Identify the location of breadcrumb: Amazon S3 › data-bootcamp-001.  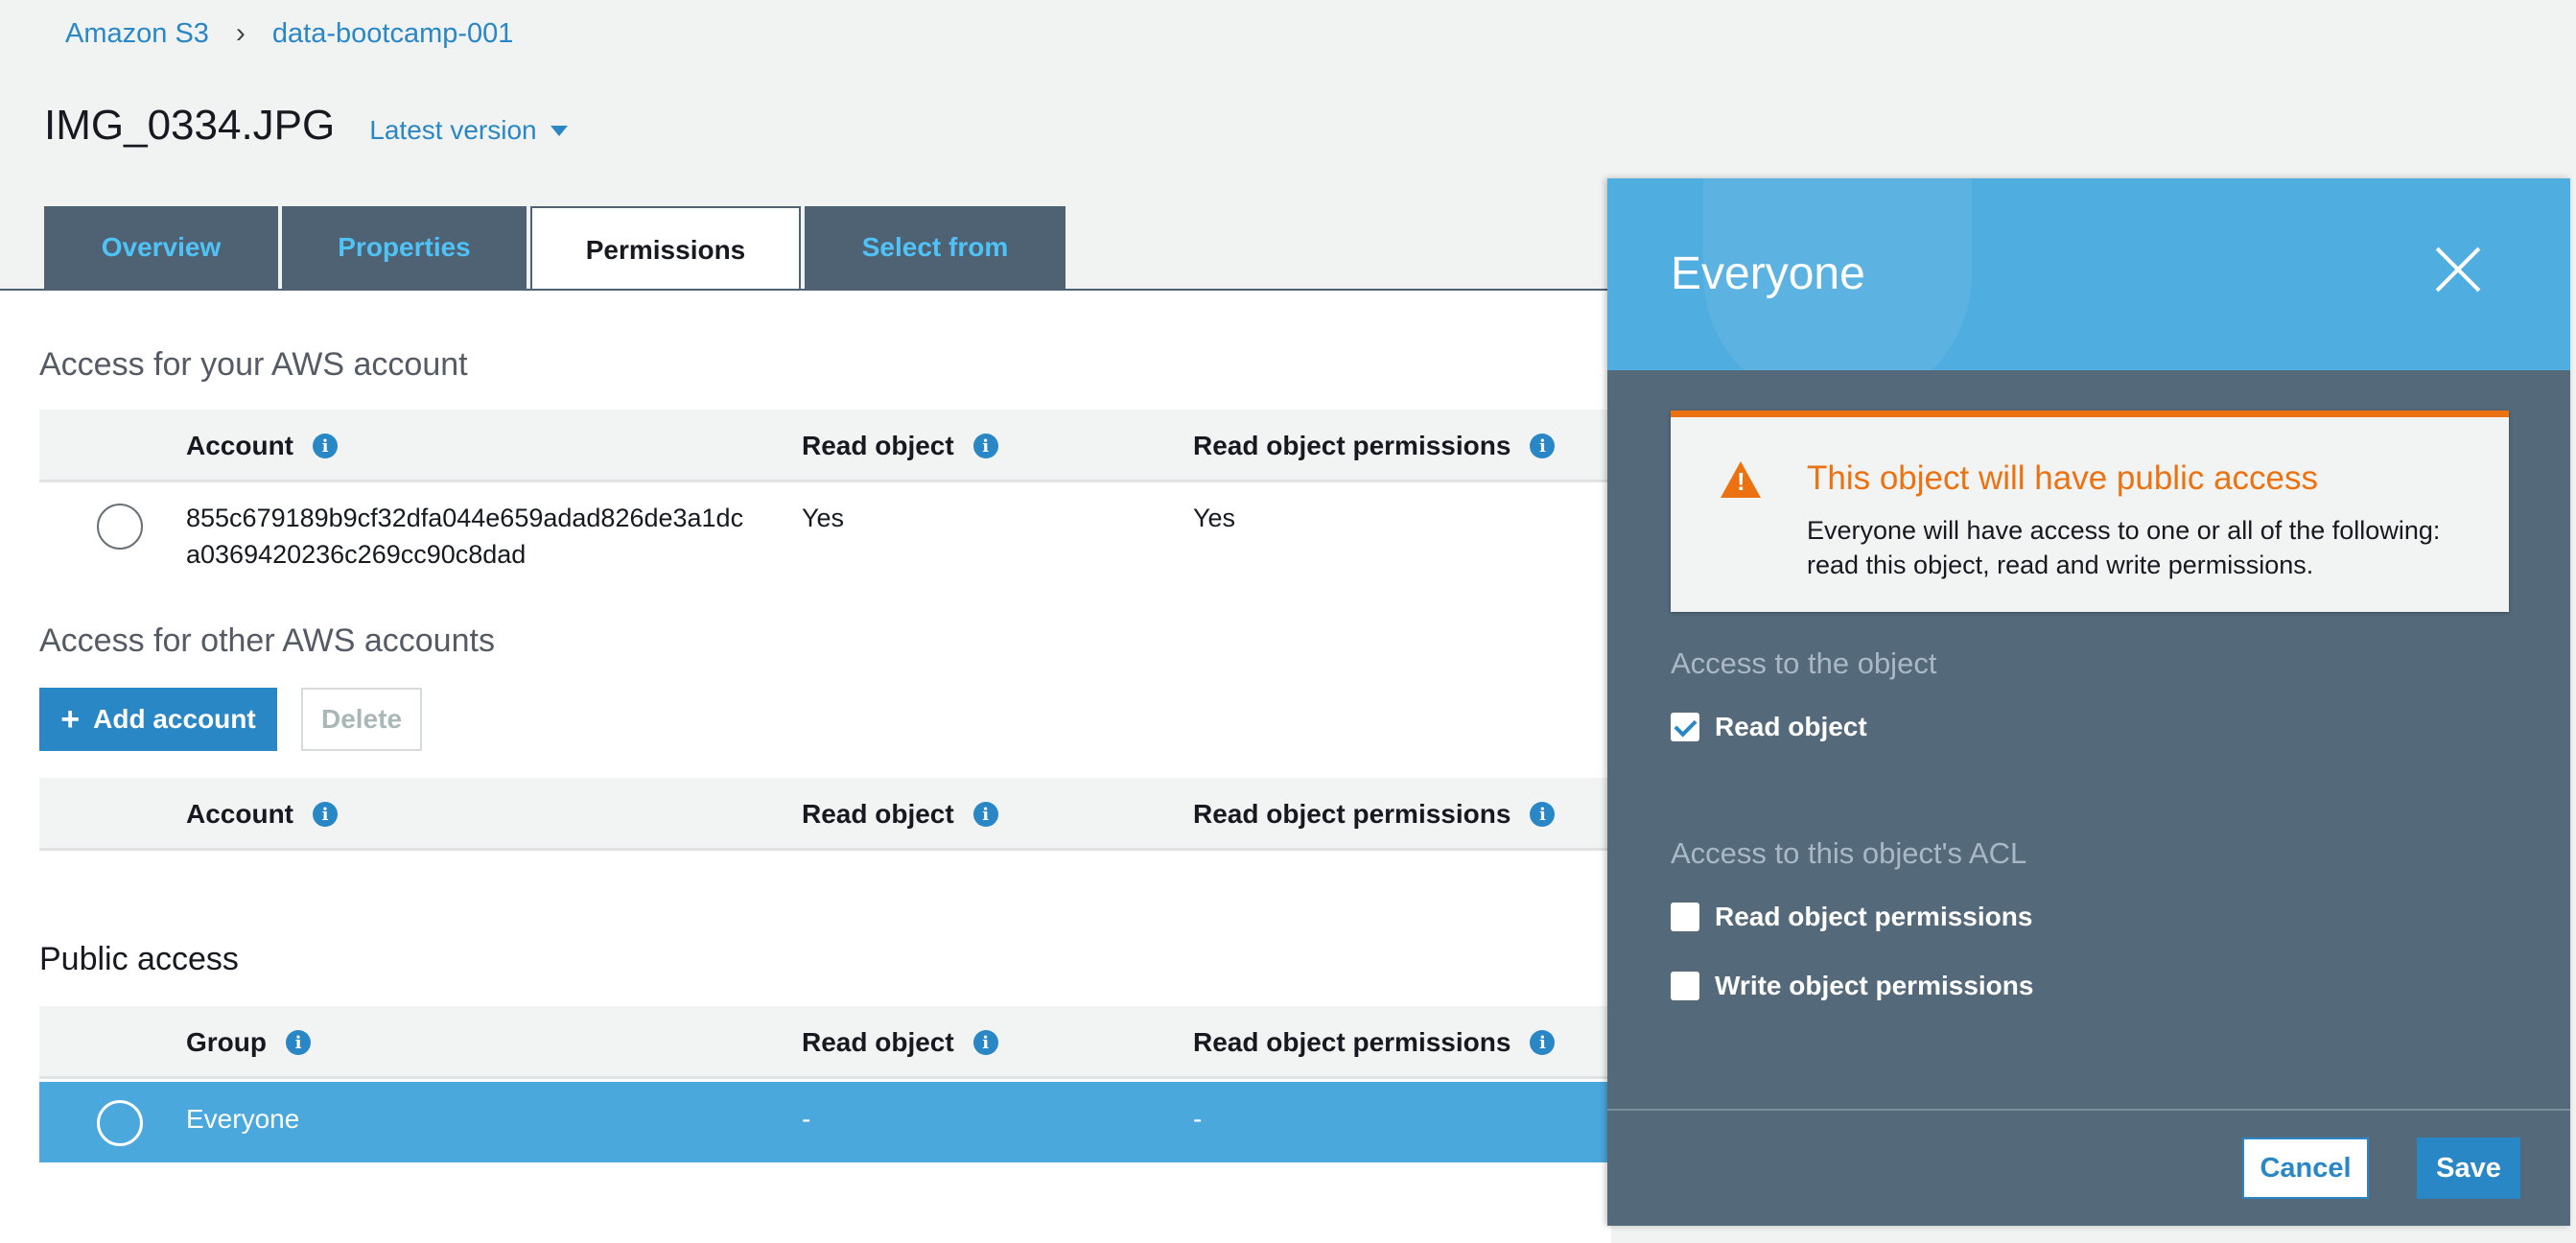
(289, 33).